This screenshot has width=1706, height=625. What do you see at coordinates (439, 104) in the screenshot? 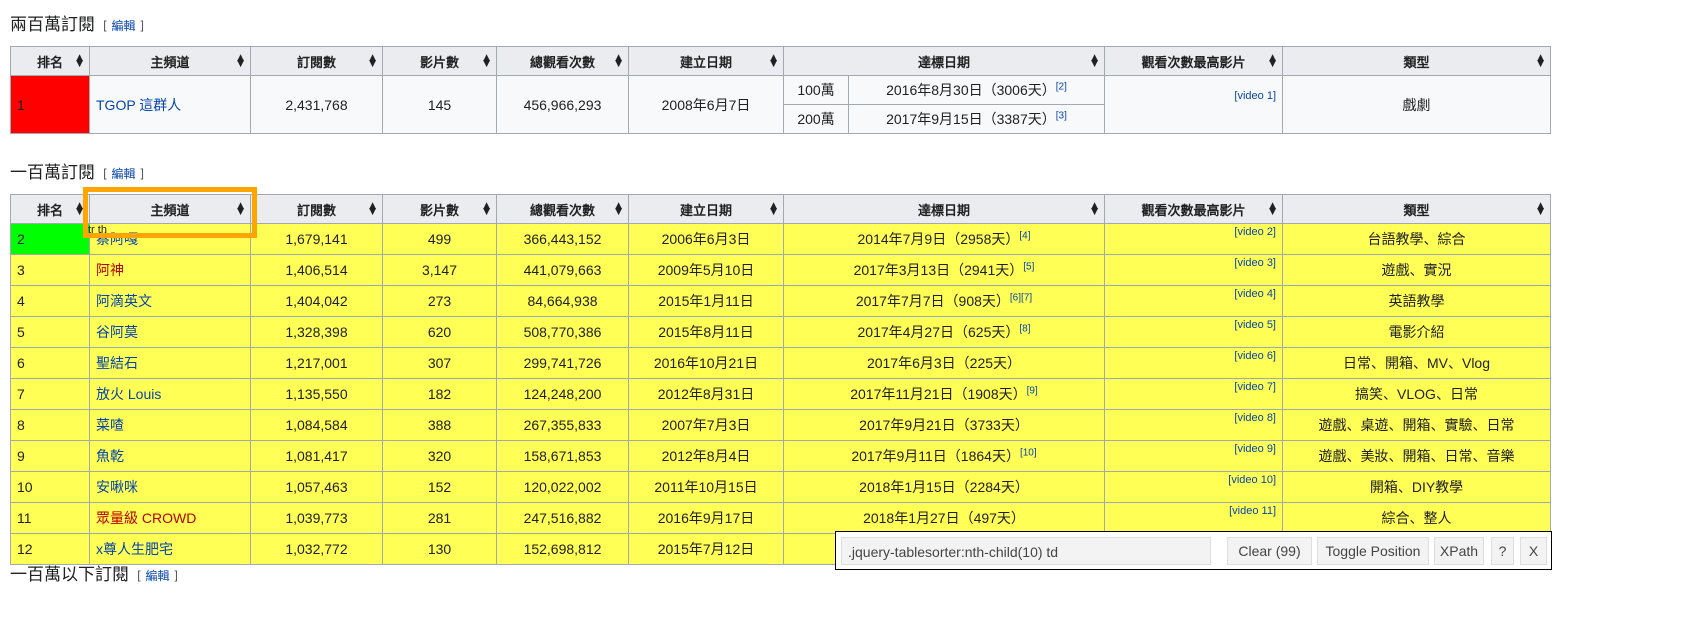
I see `videos-cell: 145` at bounding box center [439, 104].